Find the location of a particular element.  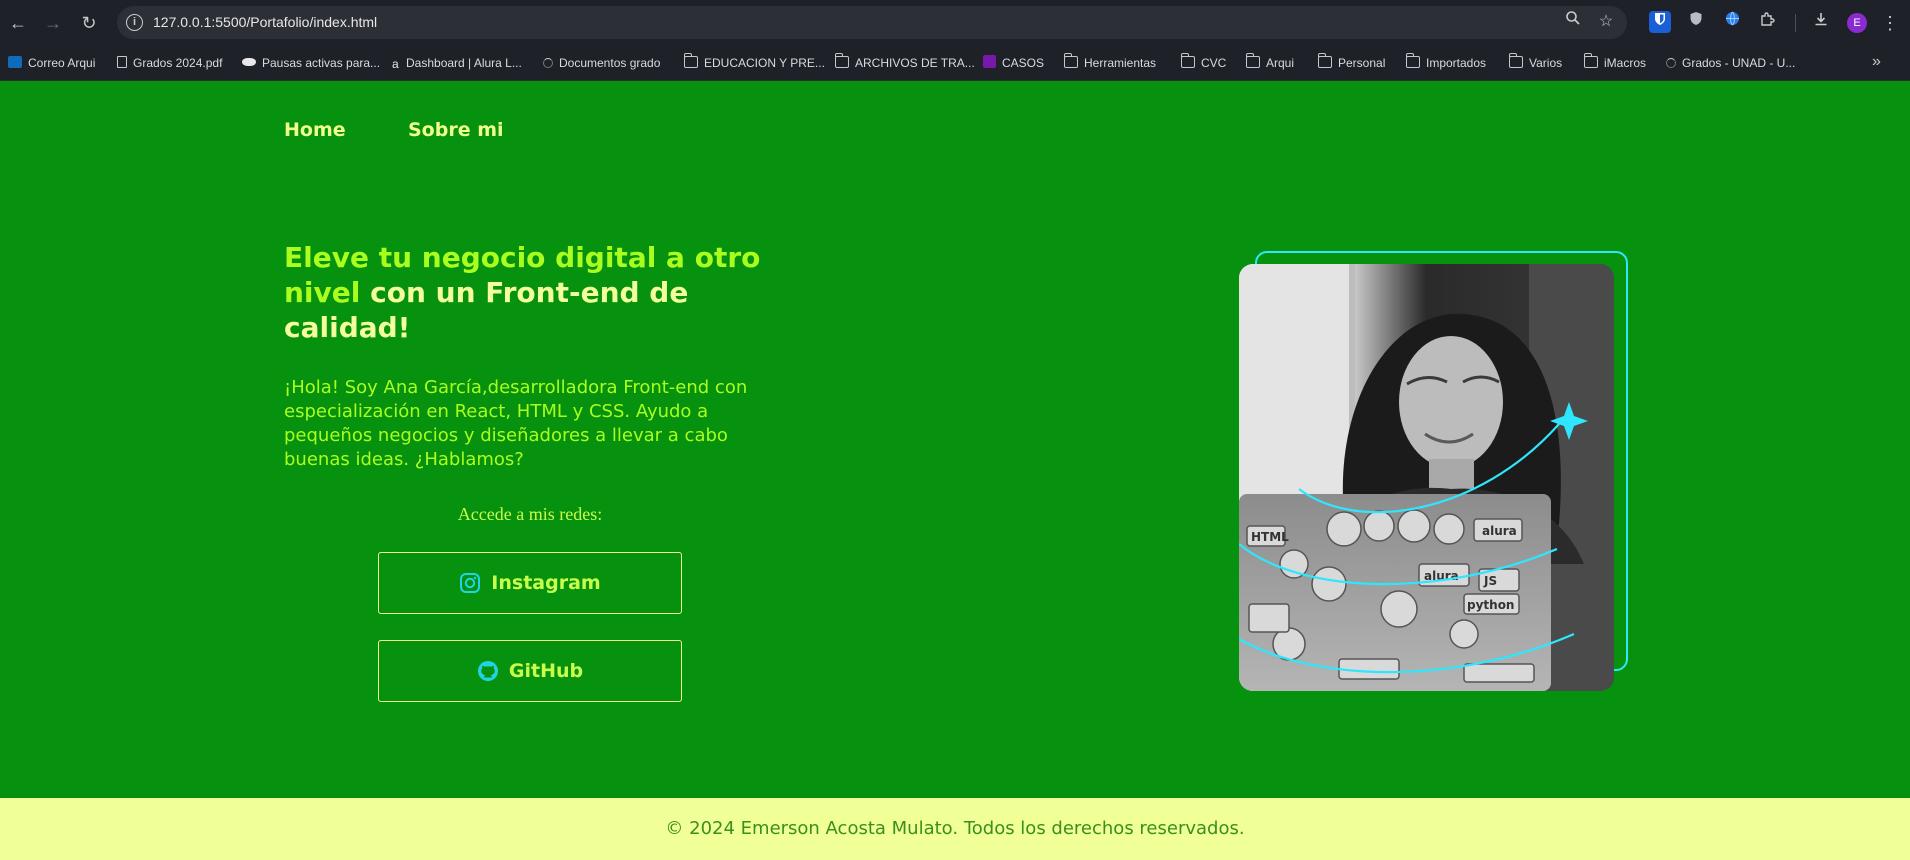

bookmark-folder: CVC is located at coordinates (1203, 63).